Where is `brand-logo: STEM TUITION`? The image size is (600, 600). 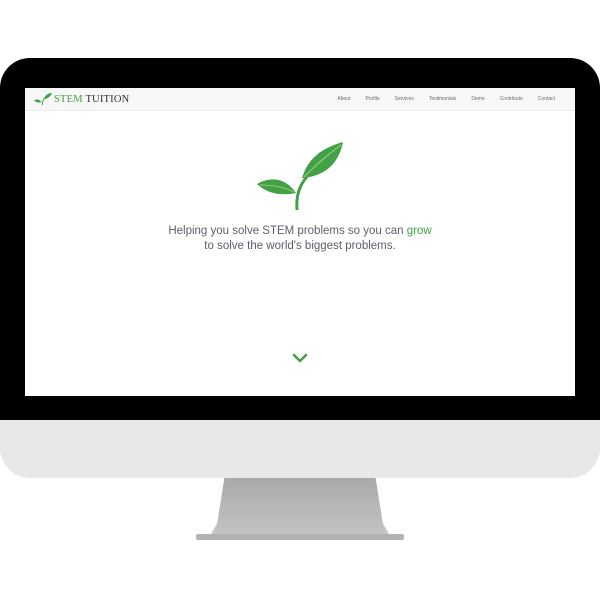 brand-logo: STEM TUITION is located at coordinates (81, 99).